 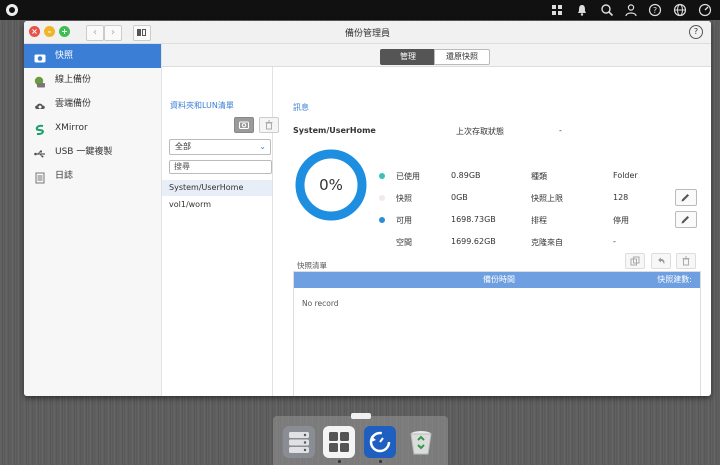 What do you see at coordinates (408, 176) in the screenshot?
I see `stat-label: 已使用` at bounding box center [408, 176].